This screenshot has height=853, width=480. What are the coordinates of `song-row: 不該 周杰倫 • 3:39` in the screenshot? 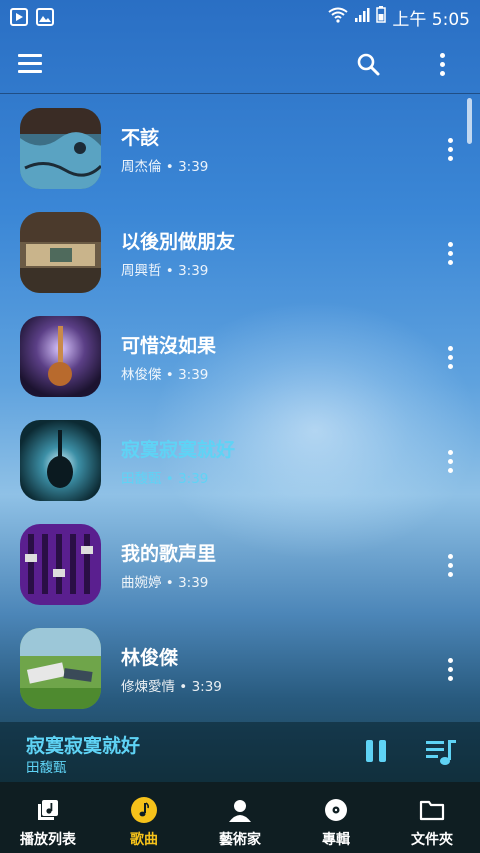 It's located at (240, 147).